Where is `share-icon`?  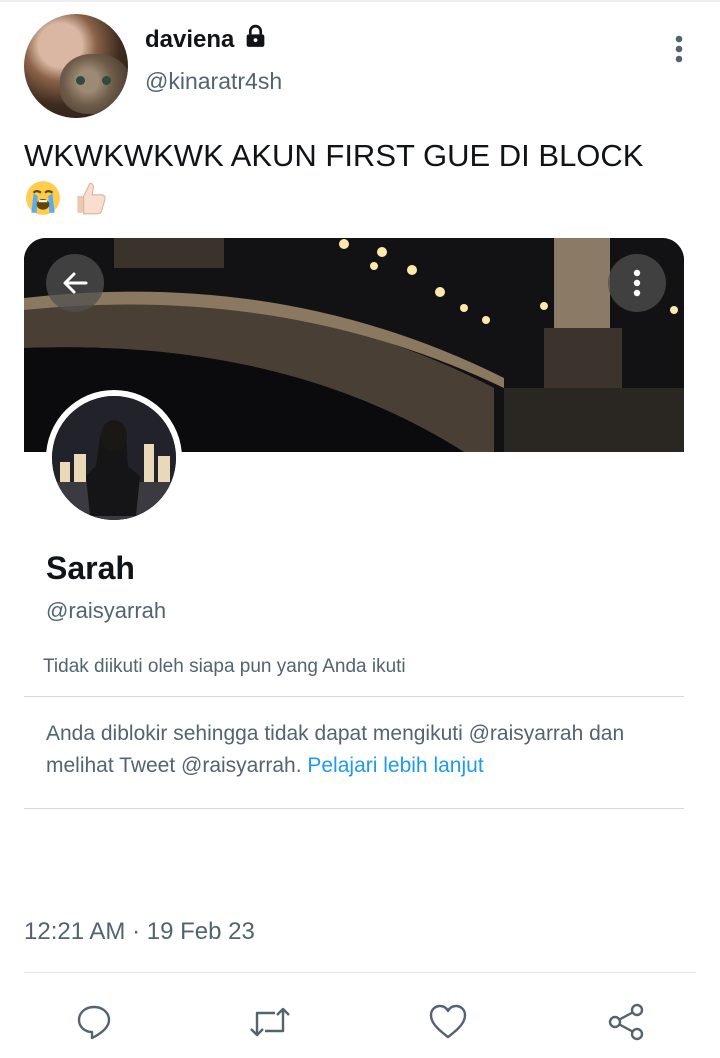 share-icon is located at coordinates (626, 1022).